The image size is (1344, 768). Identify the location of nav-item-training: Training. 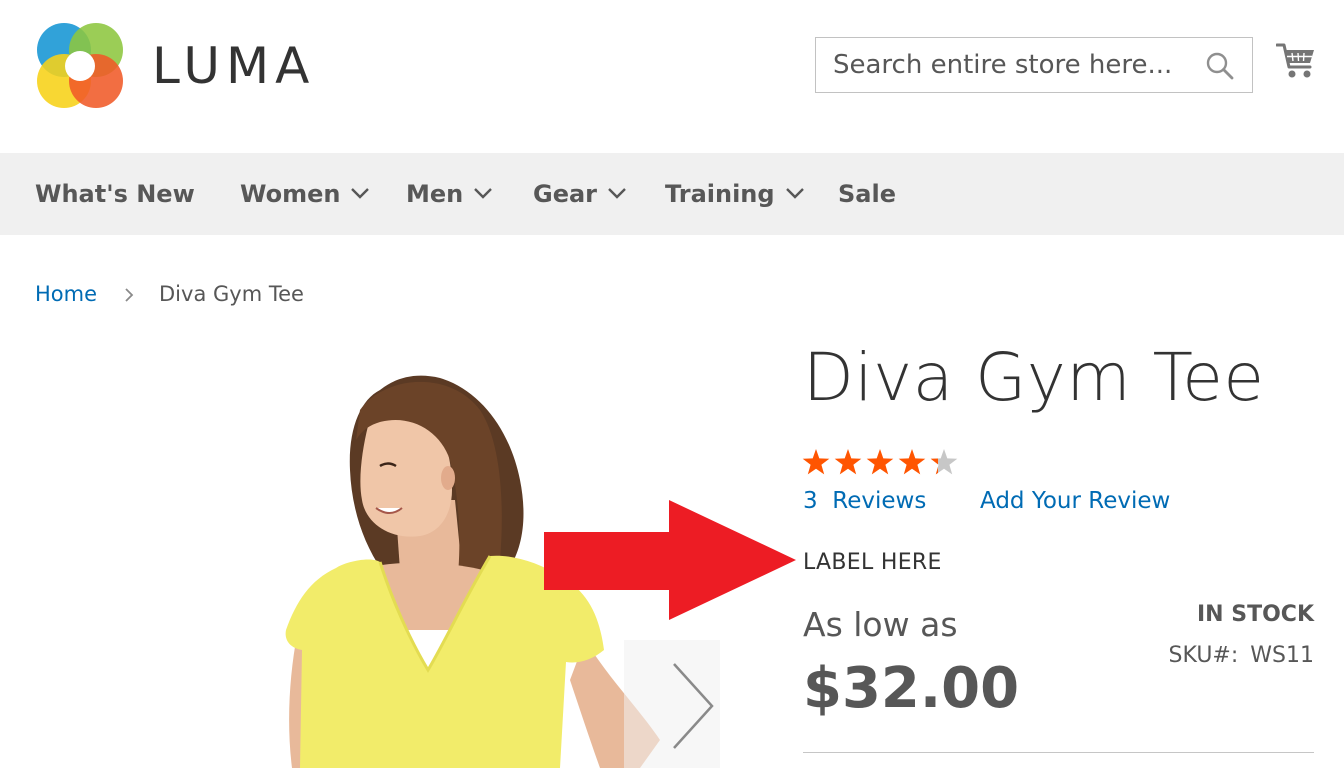
(735, 194).